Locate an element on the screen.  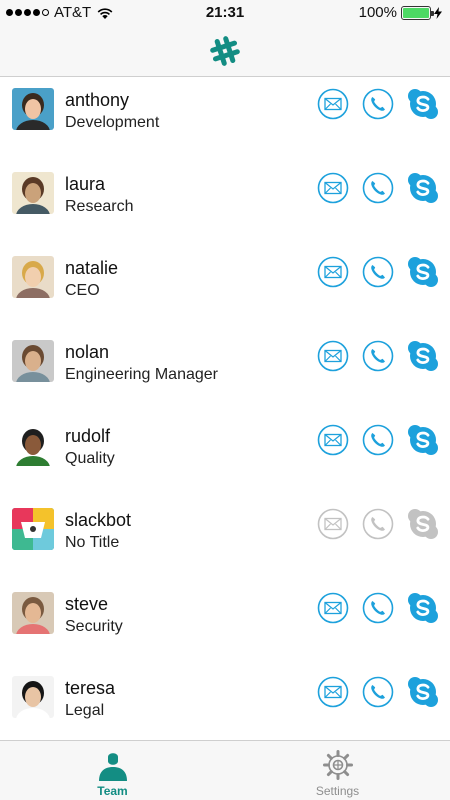
contact-row: nolan Engineering Manager is located at coordinates (225, 372).